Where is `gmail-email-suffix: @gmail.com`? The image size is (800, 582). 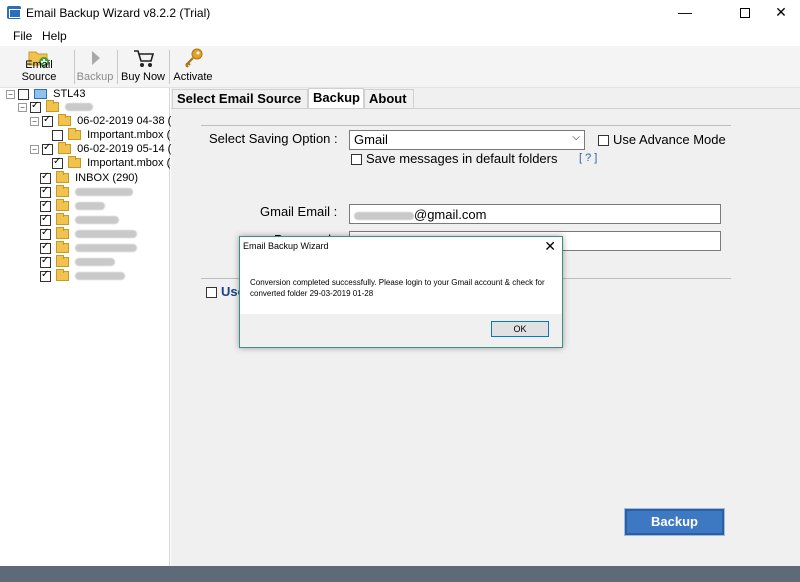
gmail-email-suffix: @gmail.com is located at coordinates (450, 214).